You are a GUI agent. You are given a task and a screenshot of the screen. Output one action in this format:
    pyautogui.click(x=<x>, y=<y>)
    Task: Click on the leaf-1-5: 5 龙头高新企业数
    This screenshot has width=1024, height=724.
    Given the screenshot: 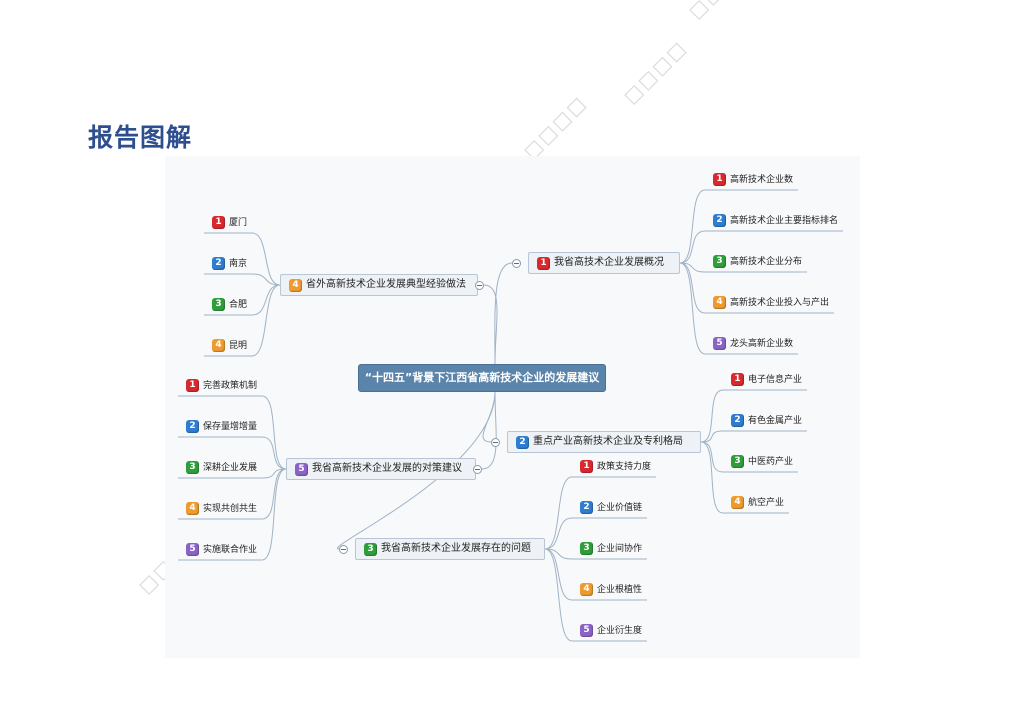 What is the action you would take?
    pyautogui.click(x=783, y=345)
    